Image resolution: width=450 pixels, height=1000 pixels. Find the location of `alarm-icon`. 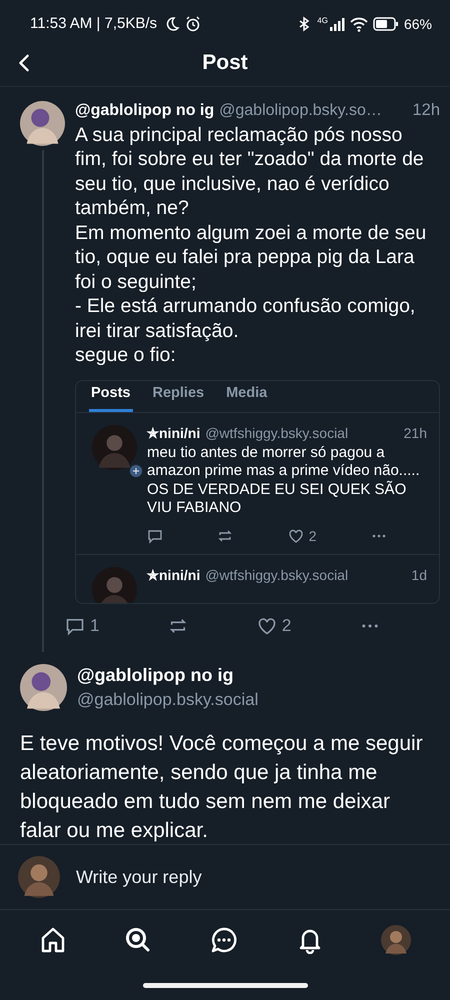

alarm-icon is located at coordinates (193, 24).